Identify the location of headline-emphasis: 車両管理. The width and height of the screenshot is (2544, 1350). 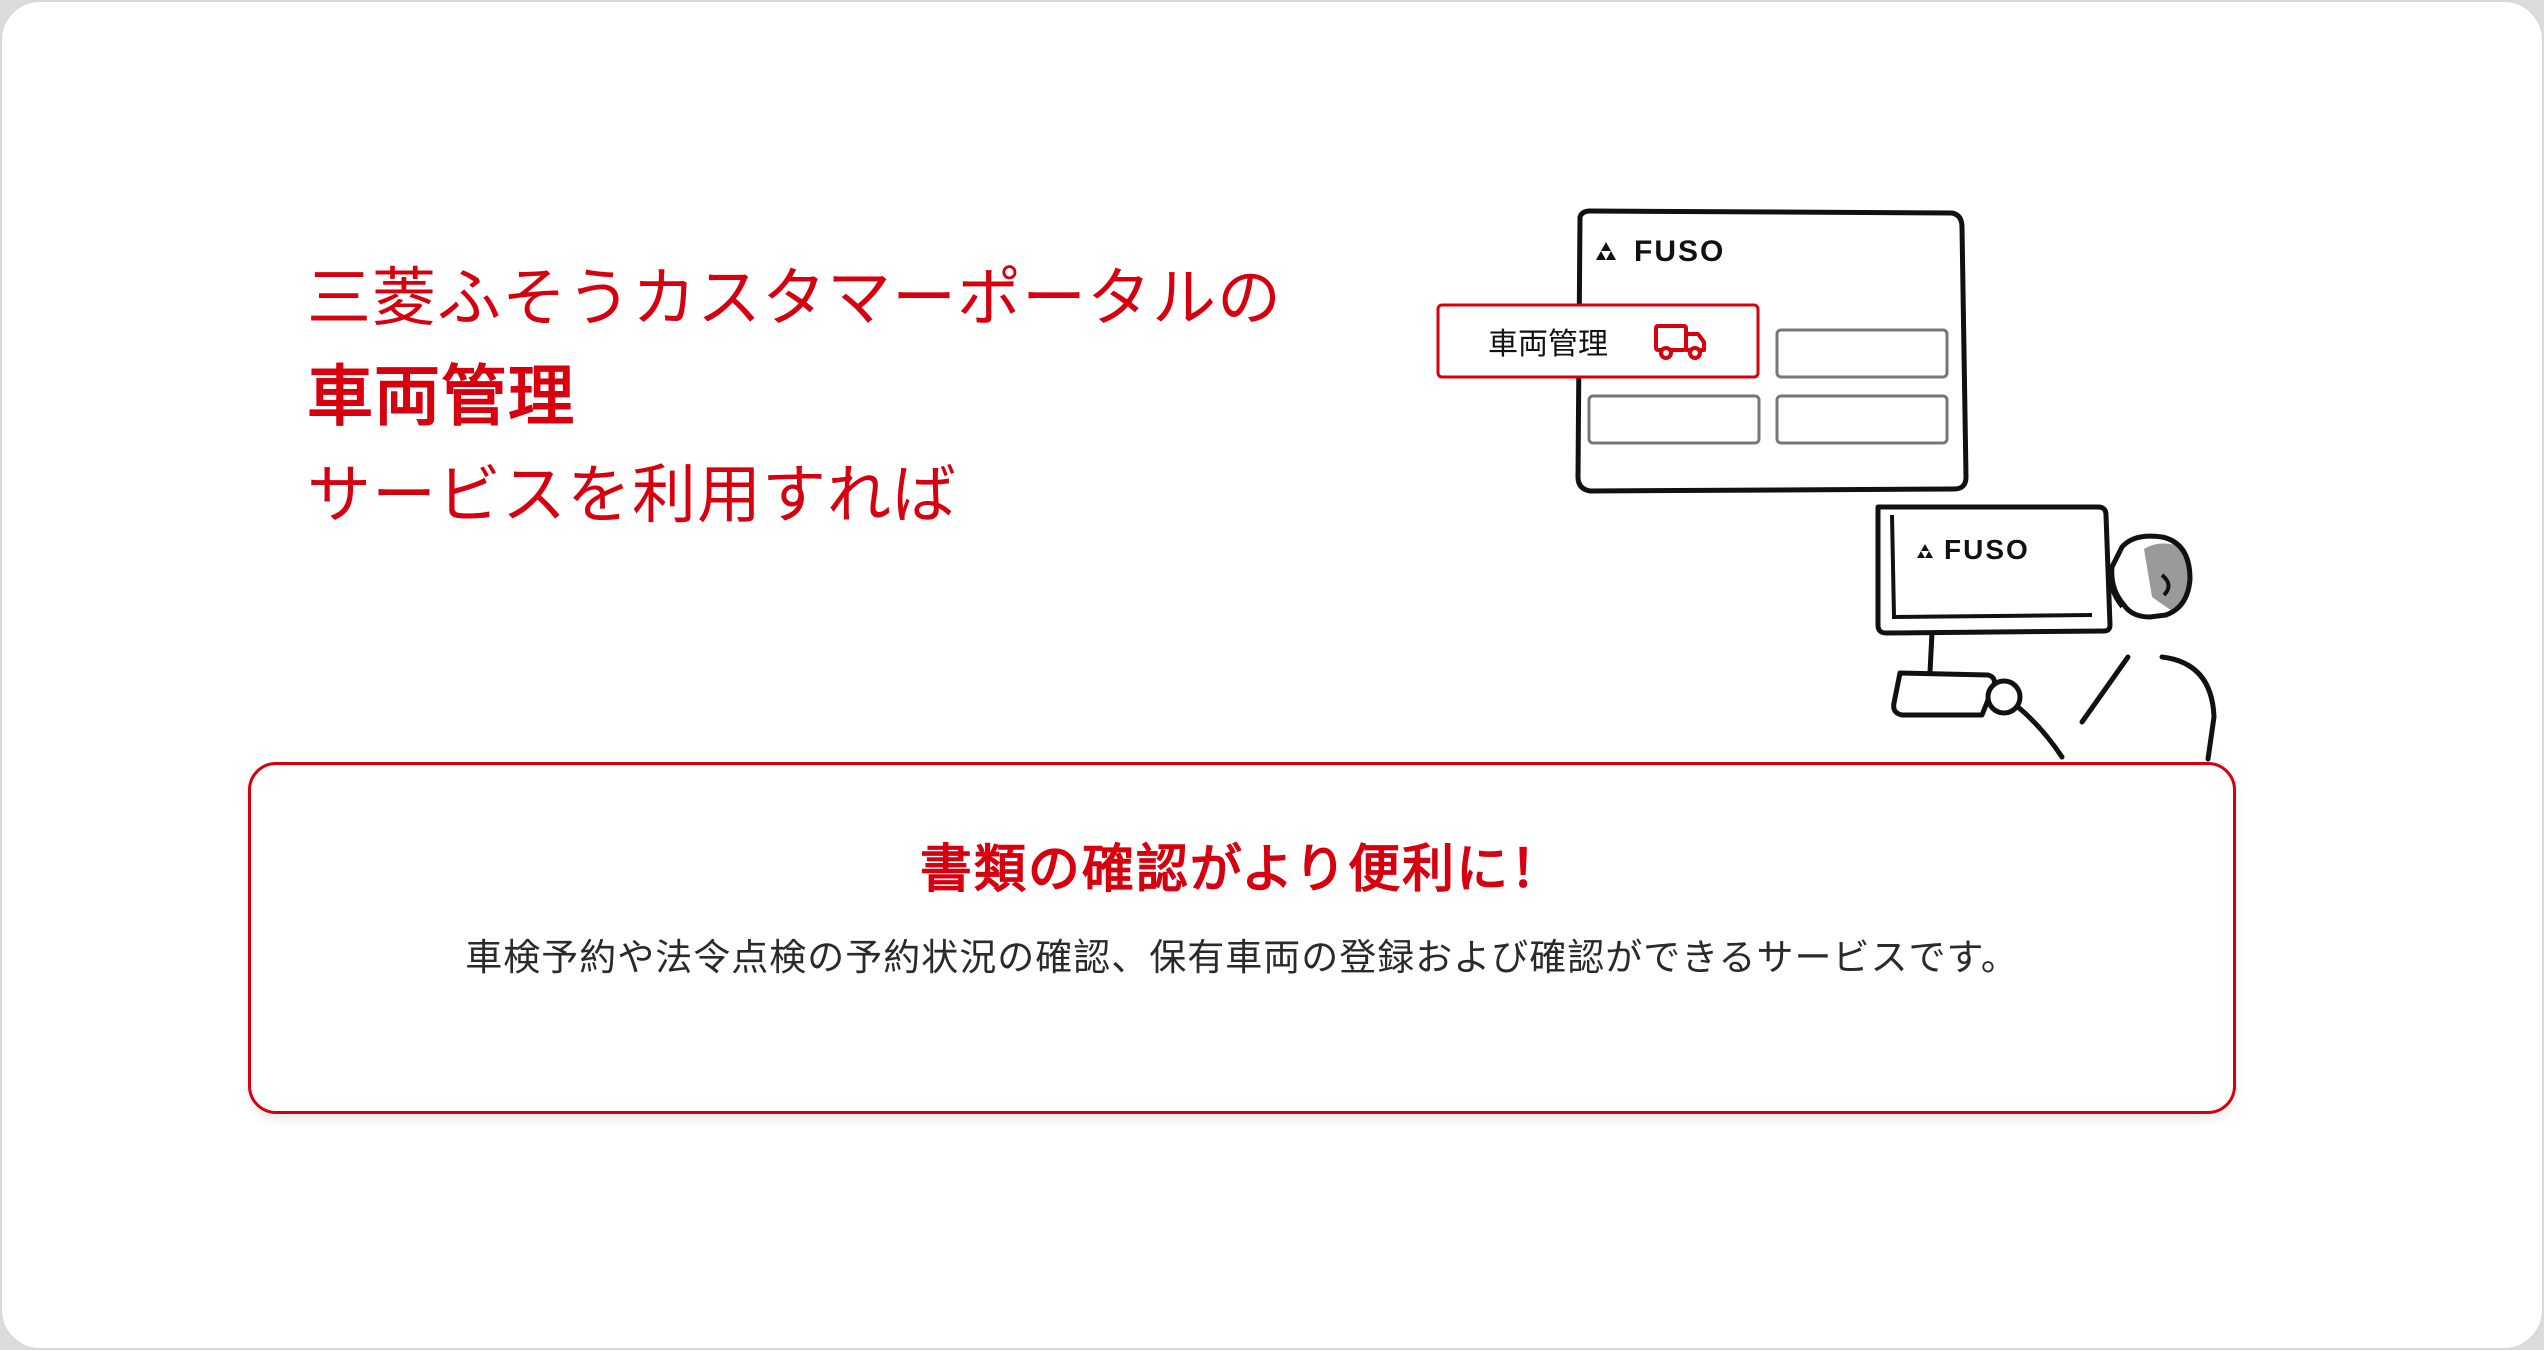
(444, 397).